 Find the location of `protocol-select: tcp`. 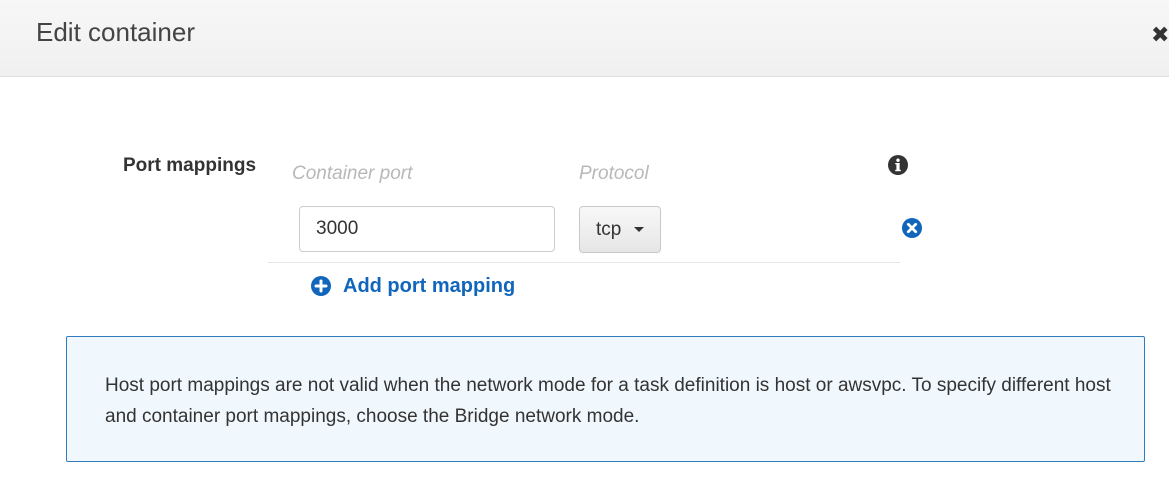

protocol-select: tcp is located at coordinates (620, 229).